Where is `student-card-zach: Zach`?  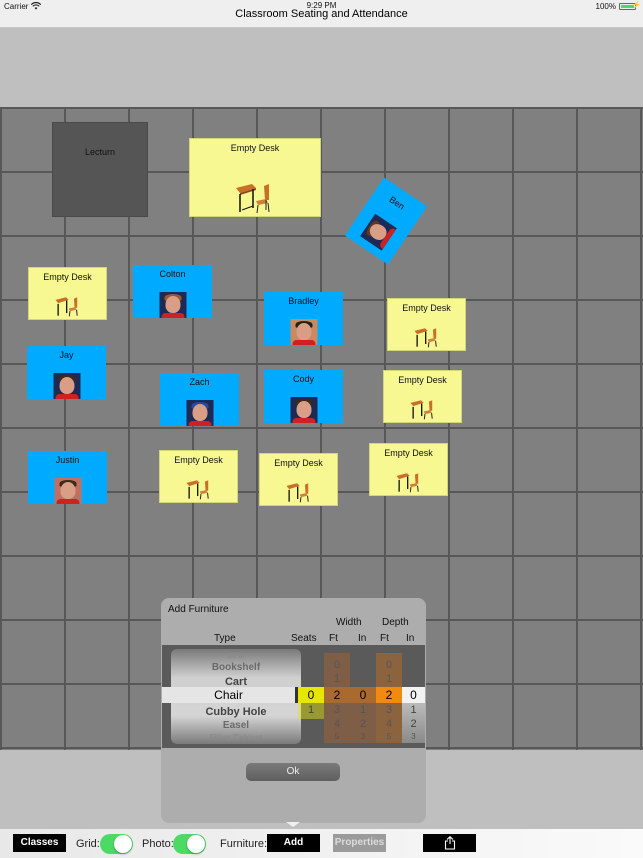 student-card-zach: Zach is located at coordinates (199, 399).